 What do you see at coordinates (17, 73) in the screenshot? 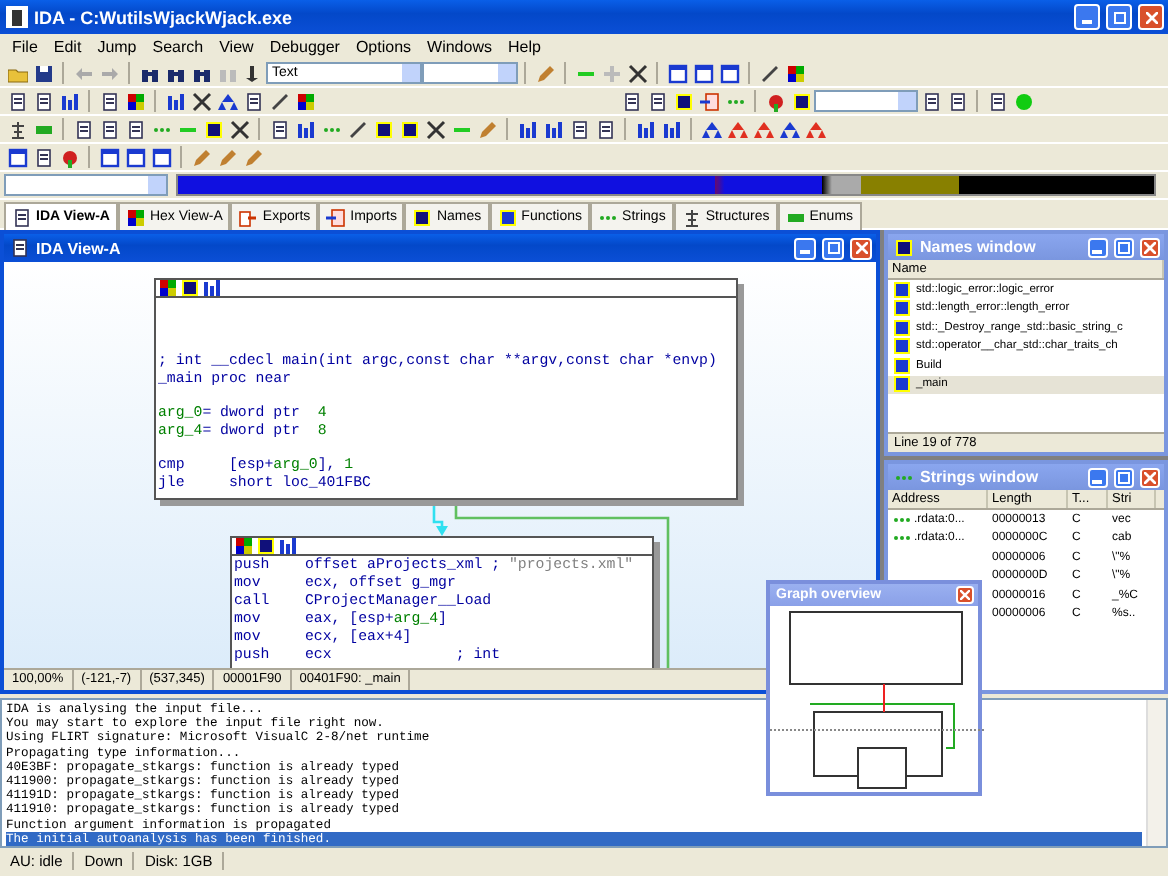
I see `folder-icon` at bounding box center [17, 73].